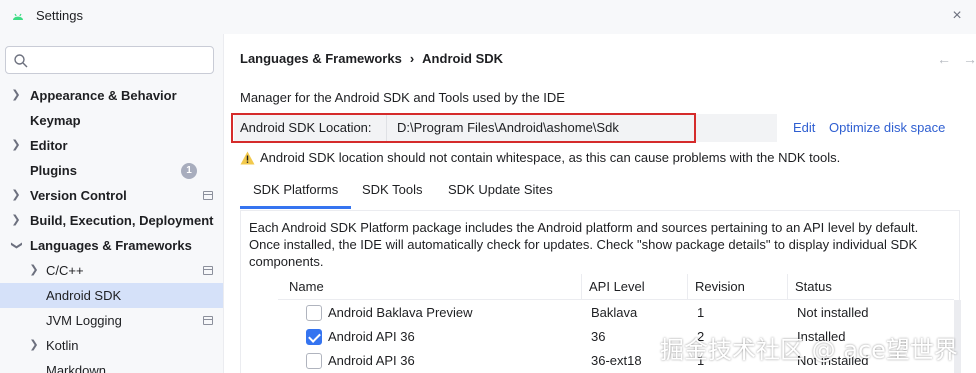 This screenshot has height=373, width=976. Describe the element at coordinates (969, 59) in the screenshot. I see `forward-arrow-icon: →` at that location.